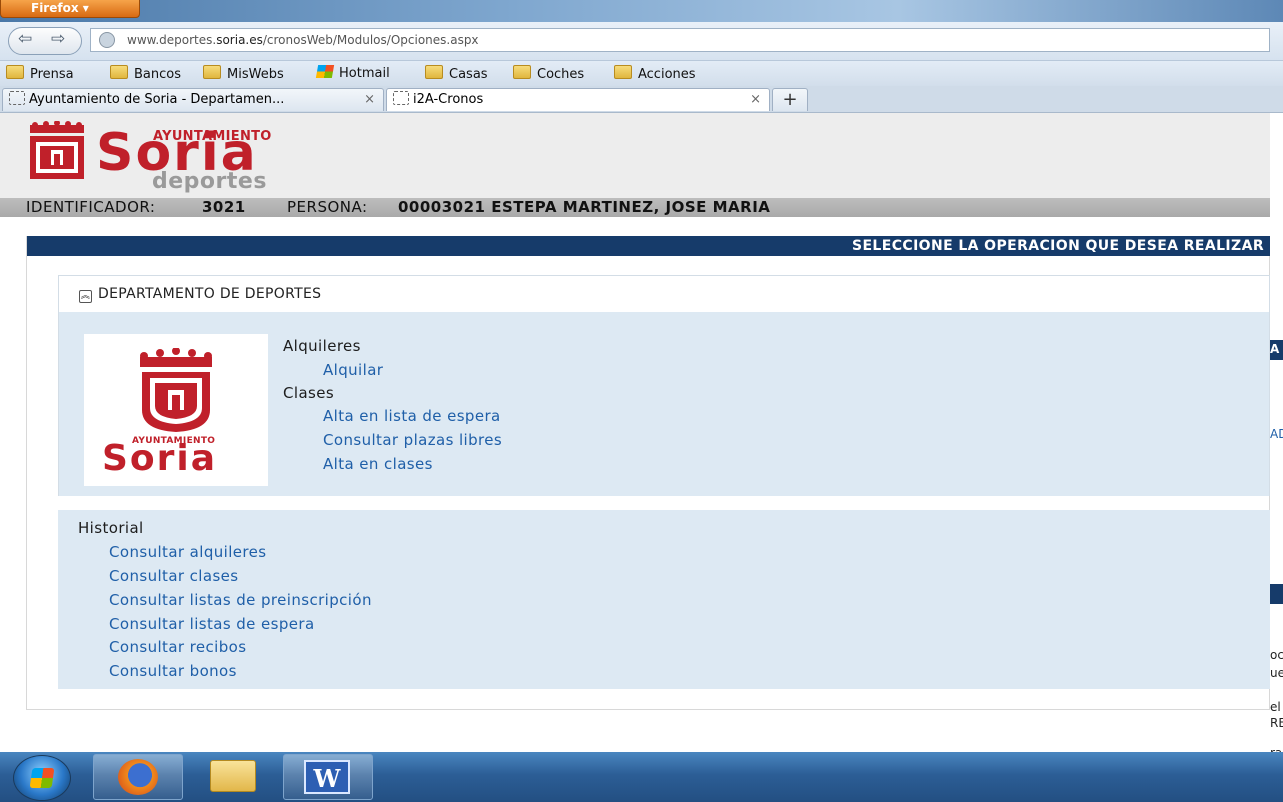  What do you see at coordinates (174, 441) in the screenshot?
I see `logo-box-ayuntamiento: AYUNTAMIENTO` at bounding box center [174, 441].